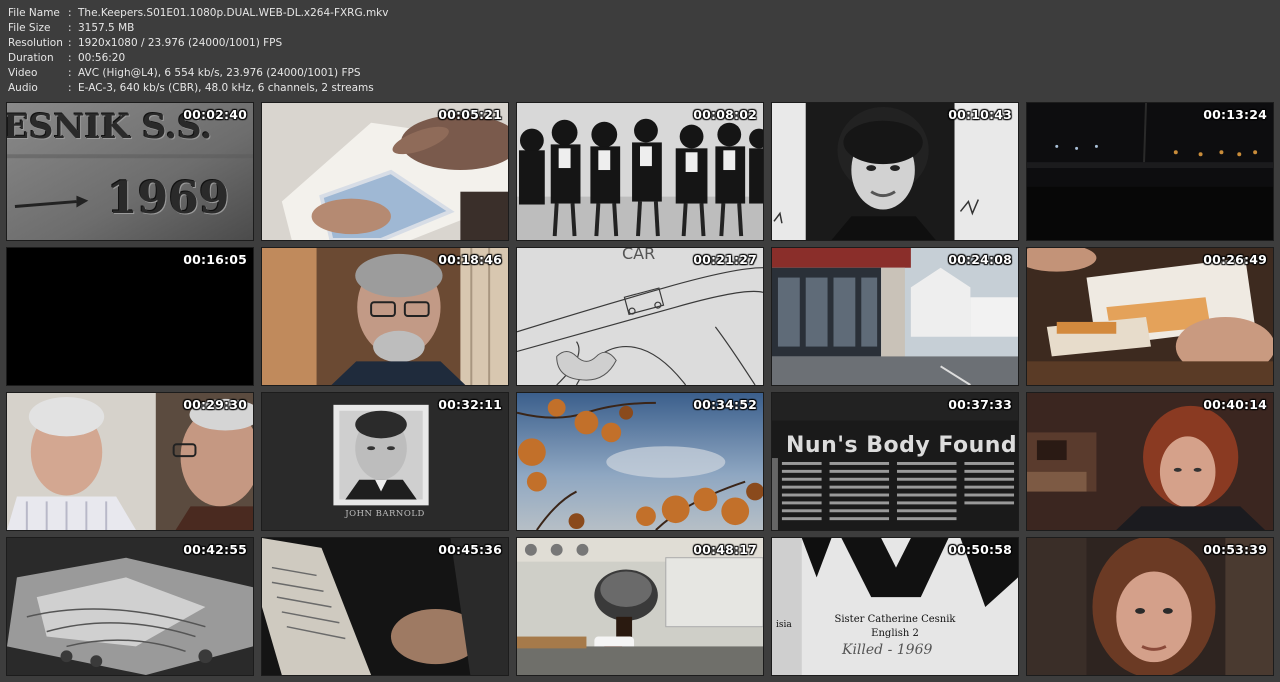 This screenshot has width=1280, height=682. I want to click on info-label: File Size, so click(29, 28).